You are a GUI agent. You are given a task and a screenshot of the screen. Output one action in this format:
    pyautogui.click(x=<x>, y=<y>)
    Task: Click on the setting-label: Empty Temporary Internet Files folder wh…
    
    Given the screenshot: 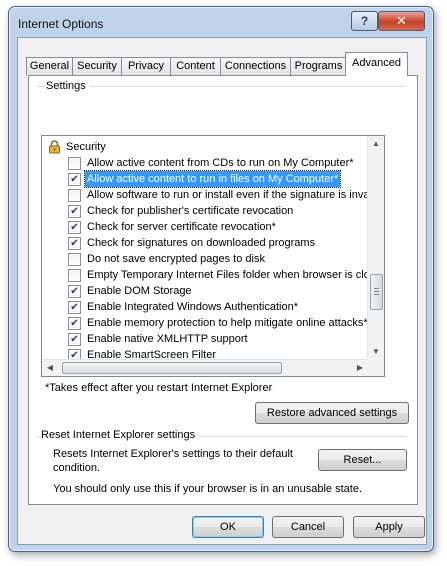 What is the action you would take?
    pyautogui.click(x=227, y=275)
    